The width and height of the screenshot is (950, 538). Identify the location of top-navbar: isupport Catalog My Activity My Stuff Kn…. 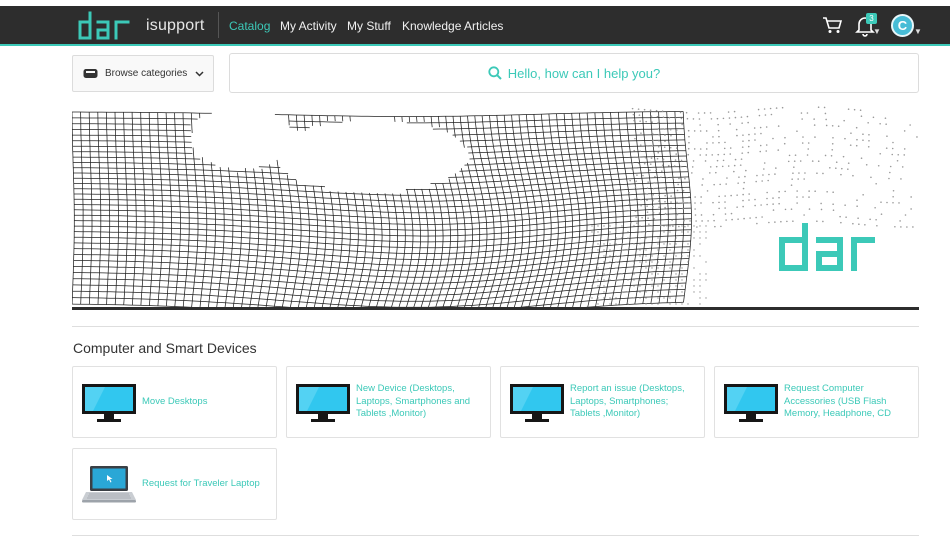
(475, 25).